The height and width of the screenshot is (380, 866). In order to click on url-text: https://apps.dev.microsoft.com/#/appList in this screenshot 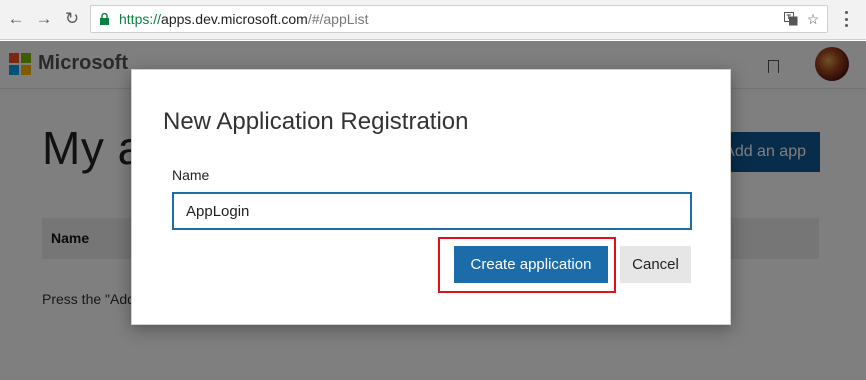, I will do `click(244, 19)`.